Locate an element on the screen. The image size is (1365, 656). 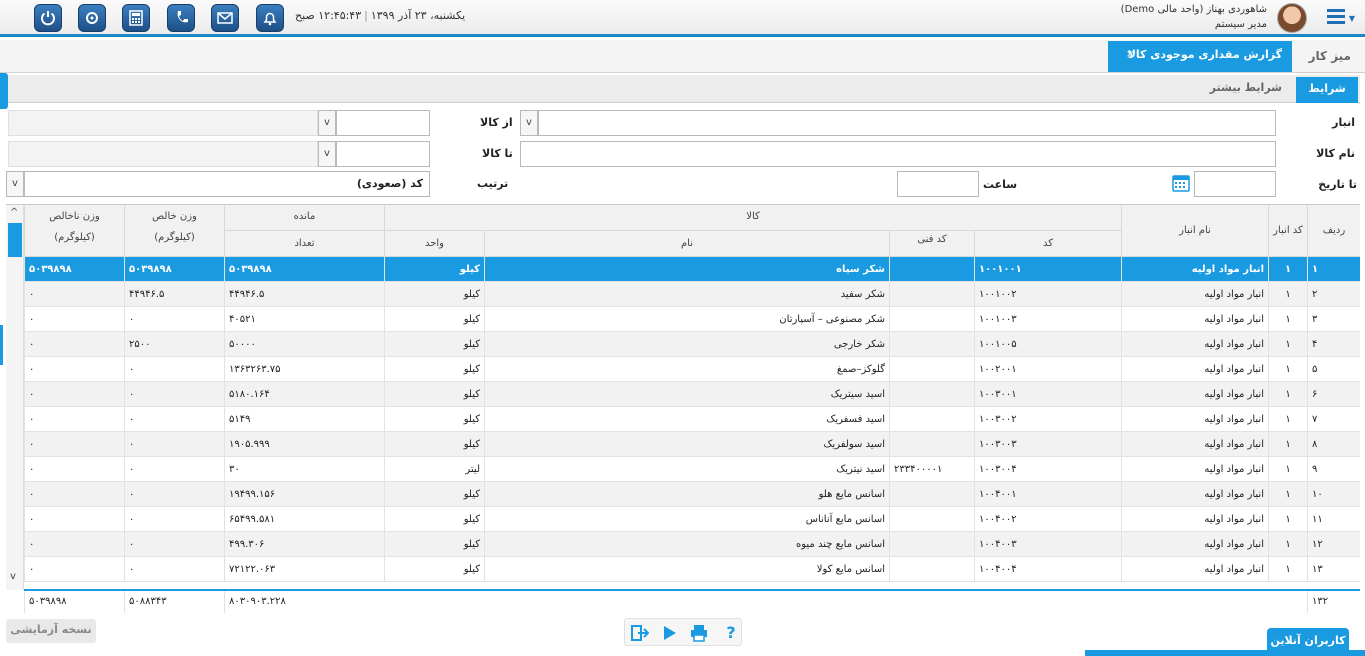
mail-button is located at coordinates (225, 18).